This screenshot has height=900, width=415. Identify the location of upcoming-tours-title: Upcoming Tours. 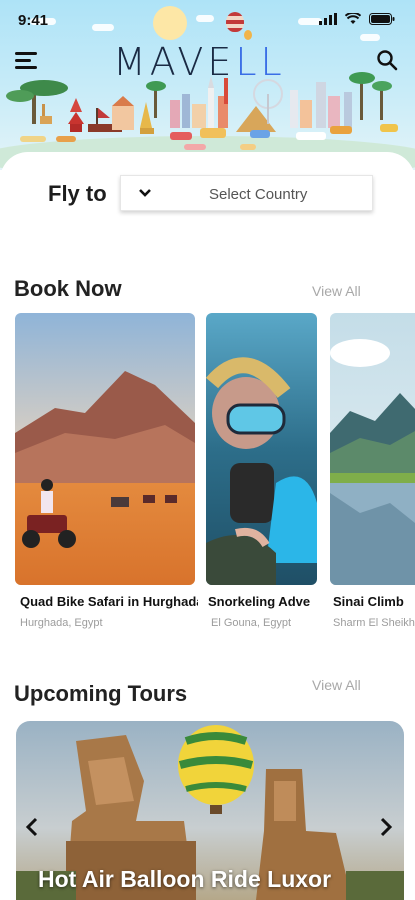
(101, 693).